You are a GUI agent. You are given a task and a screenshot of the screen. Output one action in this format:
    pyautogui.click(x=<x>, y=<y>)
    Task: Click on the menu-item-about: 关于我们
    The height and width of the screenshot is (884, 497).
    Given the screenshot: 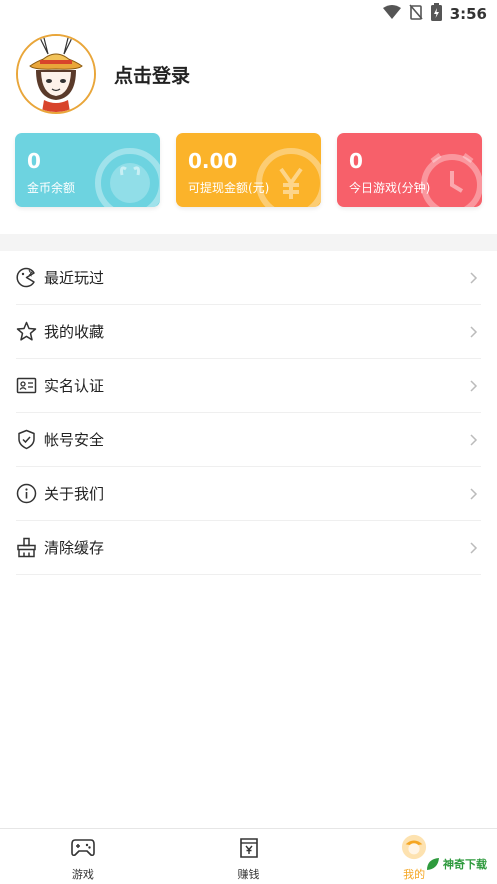 What is the action you would take?
    pyautogui.click(x=248, y=494)
    